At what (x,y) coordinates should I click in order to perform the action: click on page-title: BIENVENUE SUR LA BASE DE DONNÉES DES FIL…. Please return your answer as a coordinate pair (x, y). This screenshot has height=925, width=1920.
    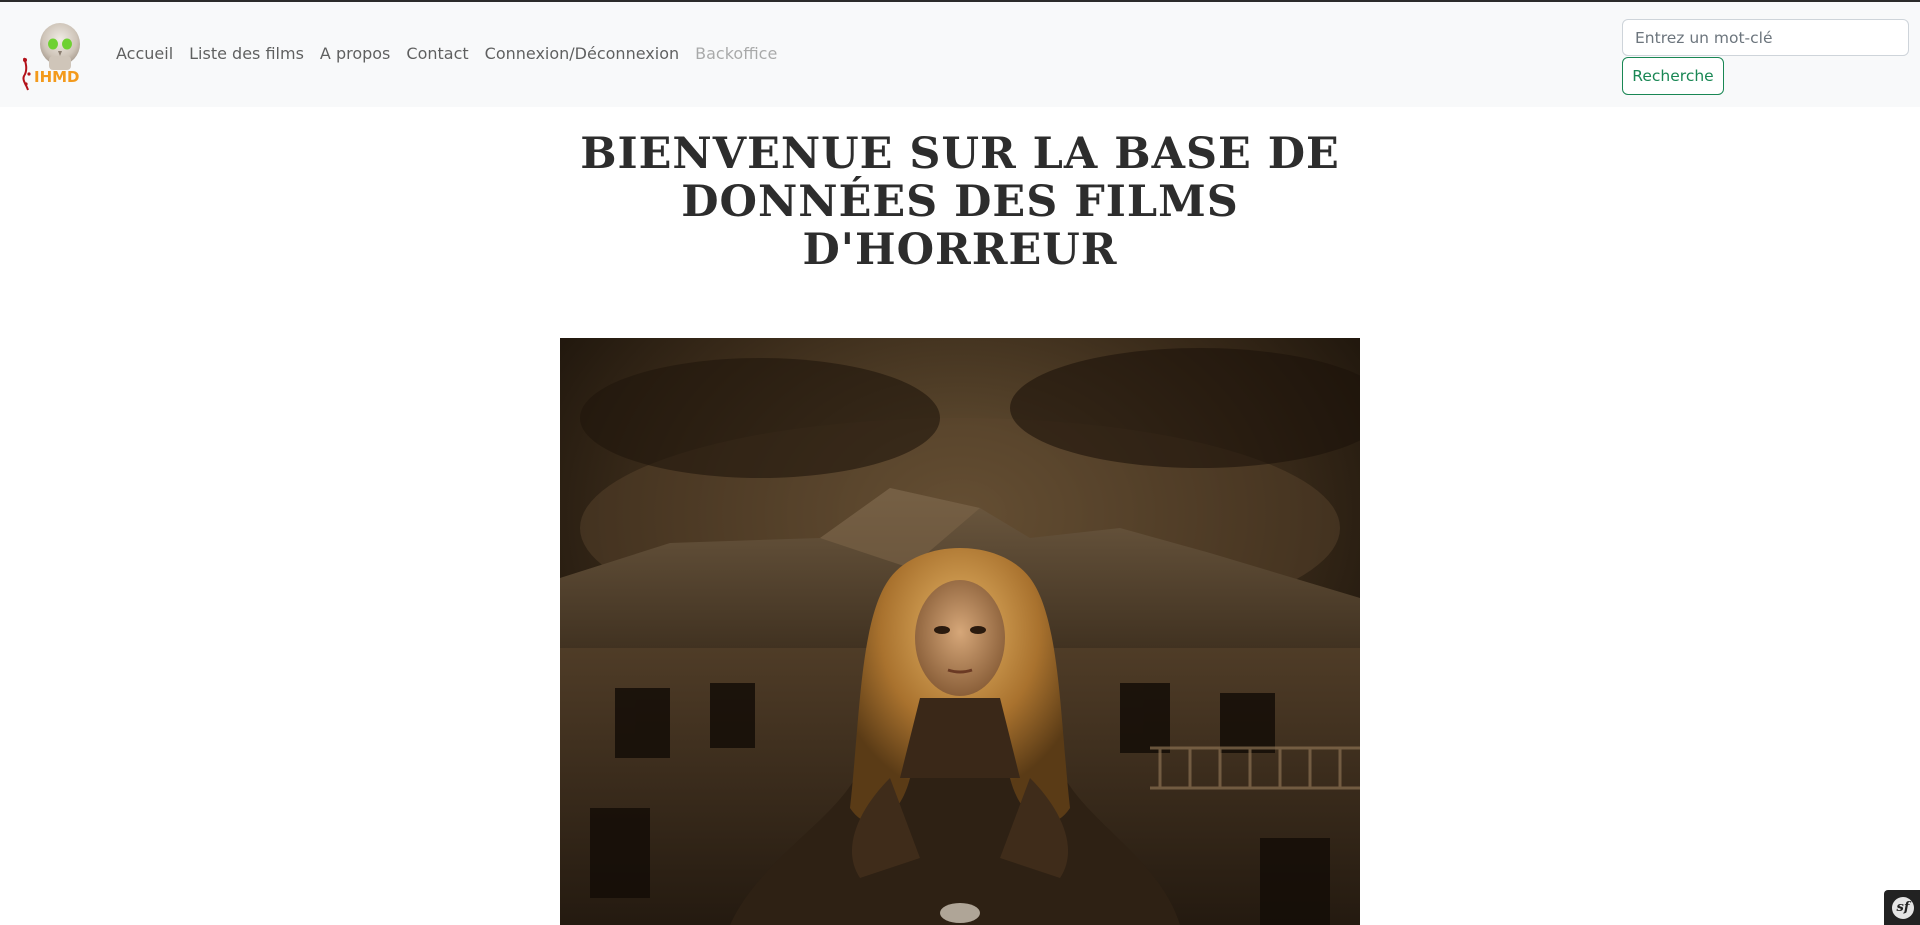
    Looking at the image, I should click on (960, 202).